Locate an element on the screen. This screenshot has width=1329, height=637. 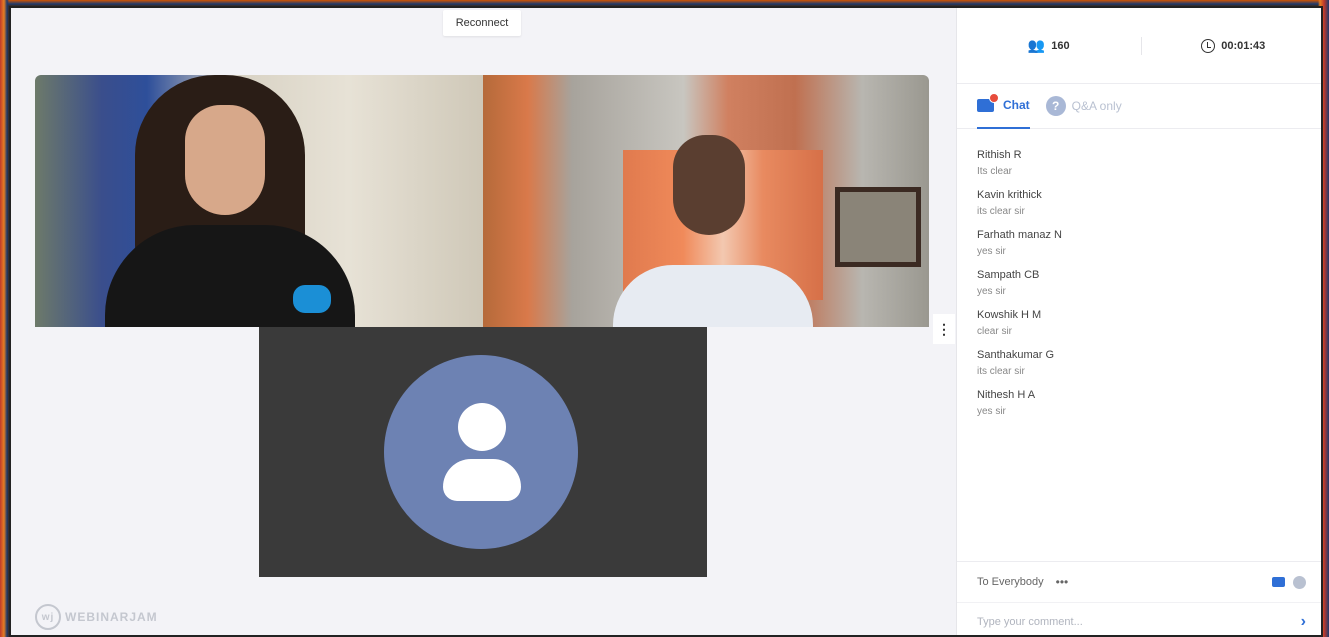
message-text: clear sir is located at coordinates (995, 331).